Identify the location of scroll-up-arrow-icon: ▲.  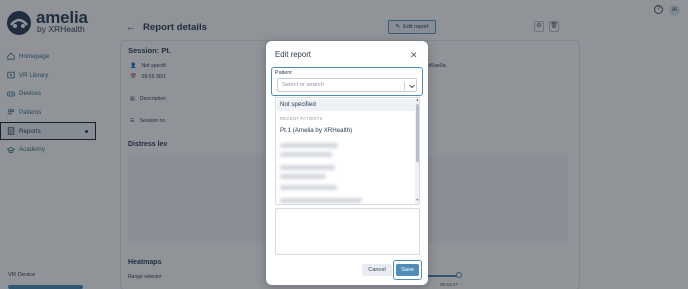
(418, 100).